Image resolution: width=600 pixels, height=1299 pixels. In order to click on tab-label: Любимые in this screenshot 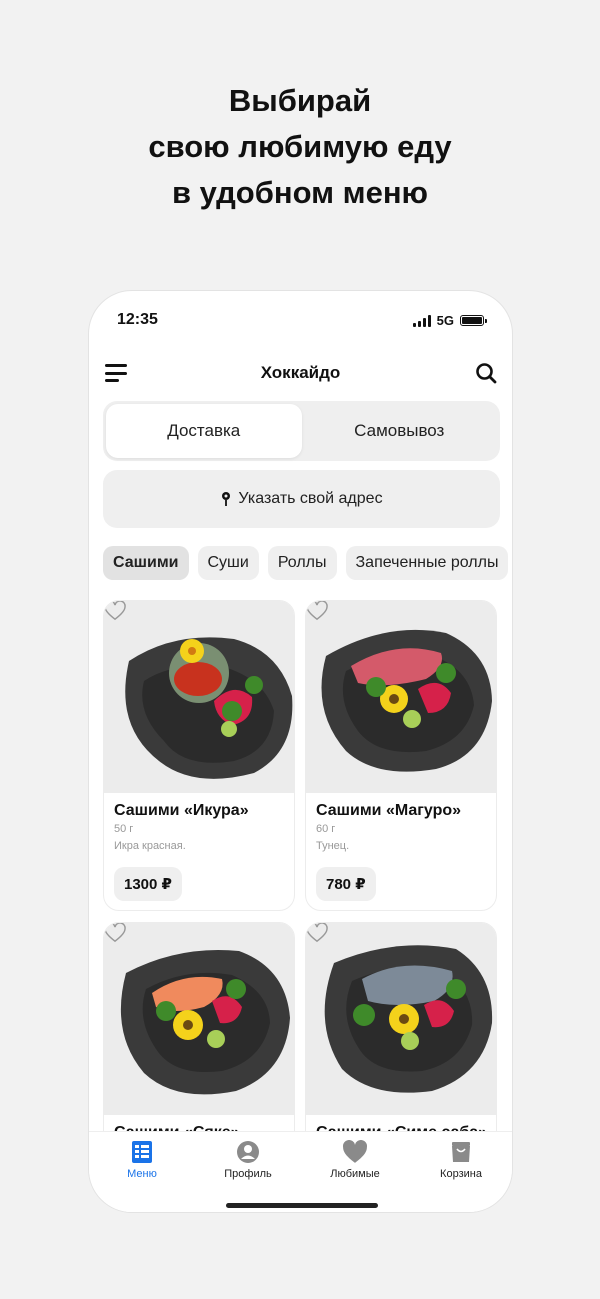, I will do `click(355, 1174)`.